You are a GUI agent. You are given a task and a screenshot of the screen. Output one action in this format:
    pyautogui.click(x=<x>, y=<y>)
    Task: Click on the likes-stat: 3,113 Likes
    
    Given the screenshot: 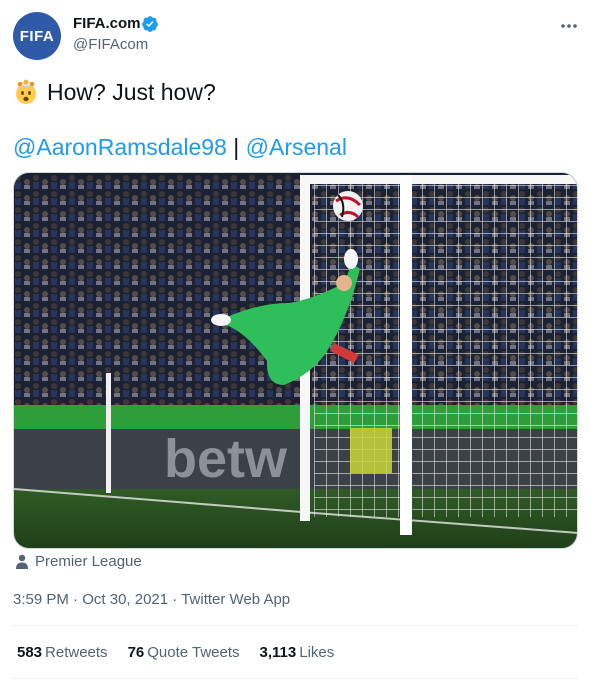 What is the action you would take?
    pyautogui.click(x=297, y=652)
    